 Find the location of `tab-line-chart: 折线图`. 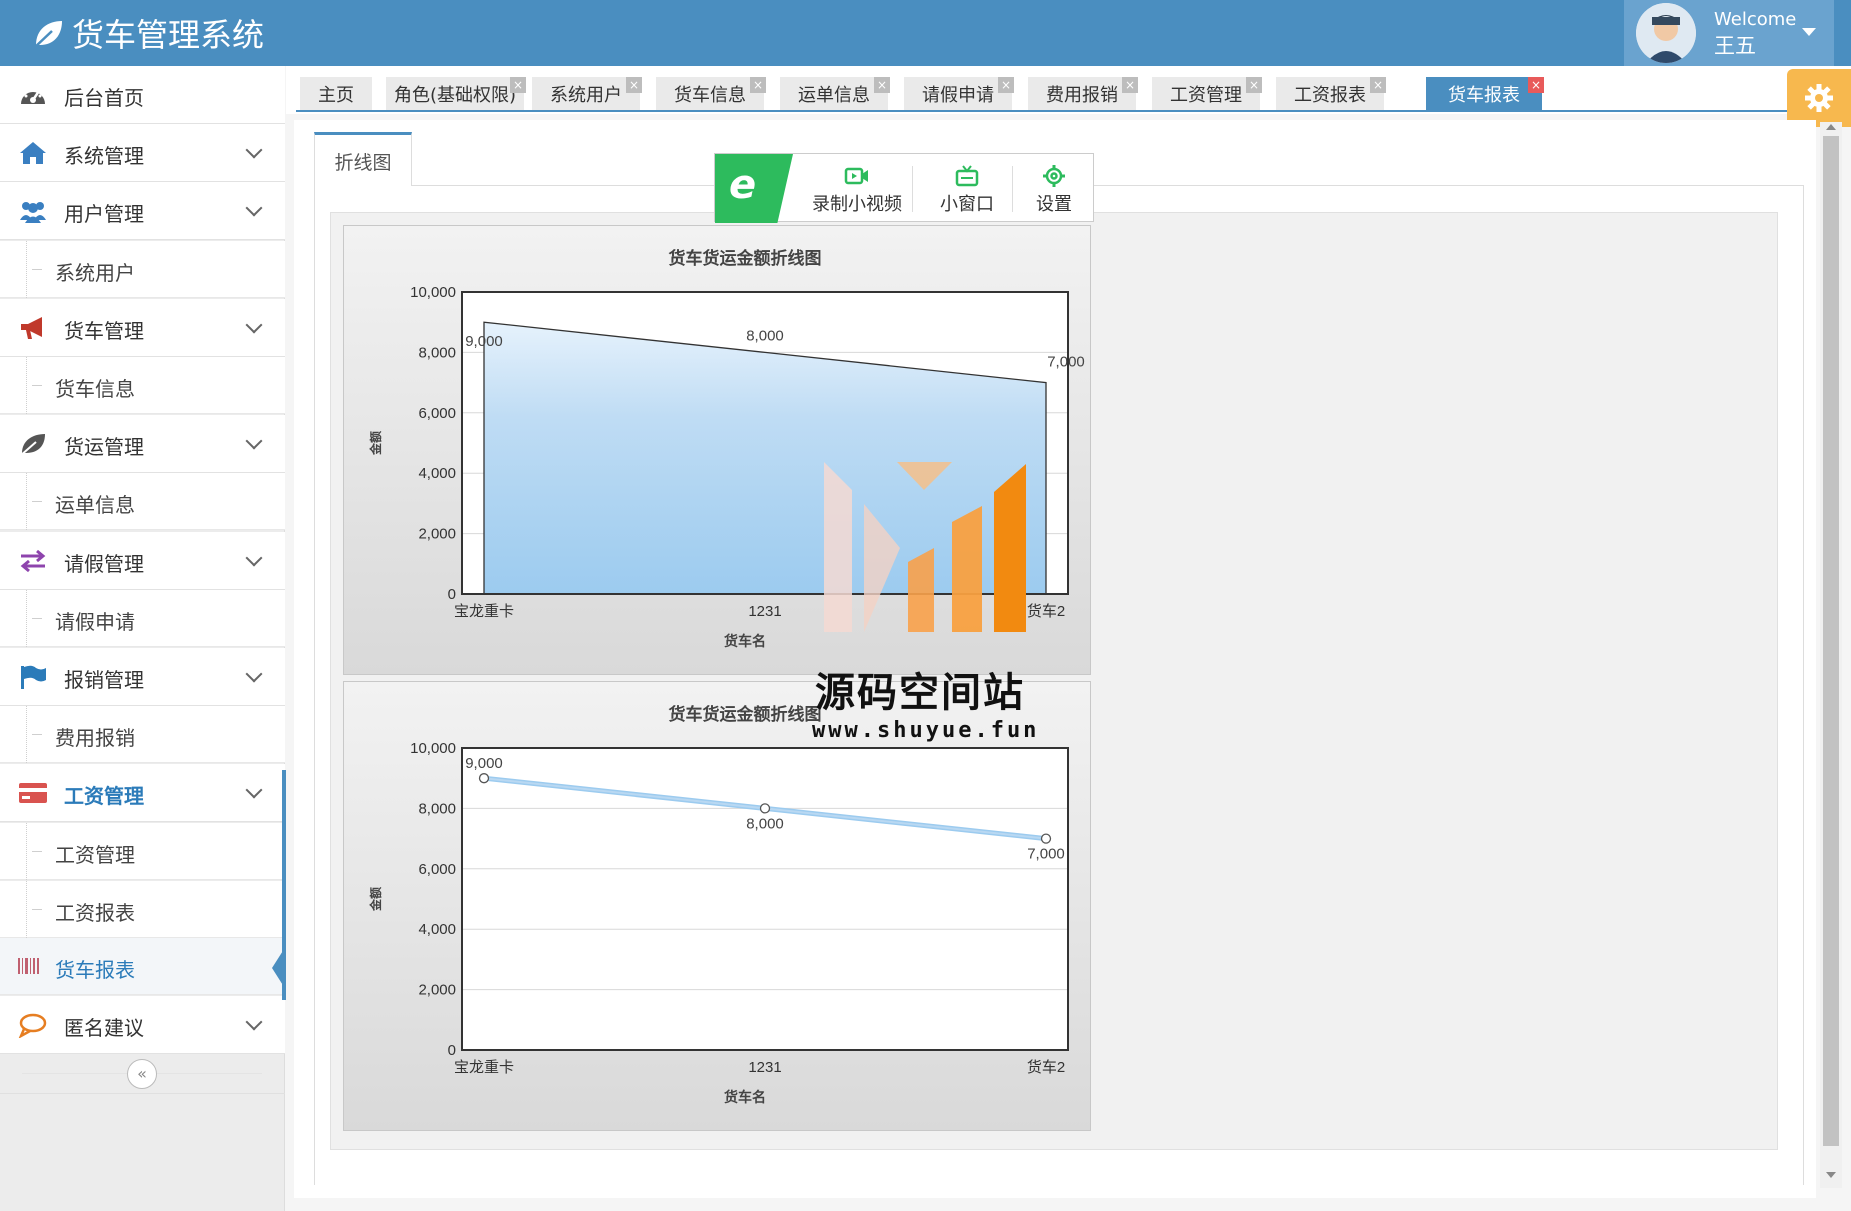

tab-line-chart: 折线图 is located at coordinates (363, 159).